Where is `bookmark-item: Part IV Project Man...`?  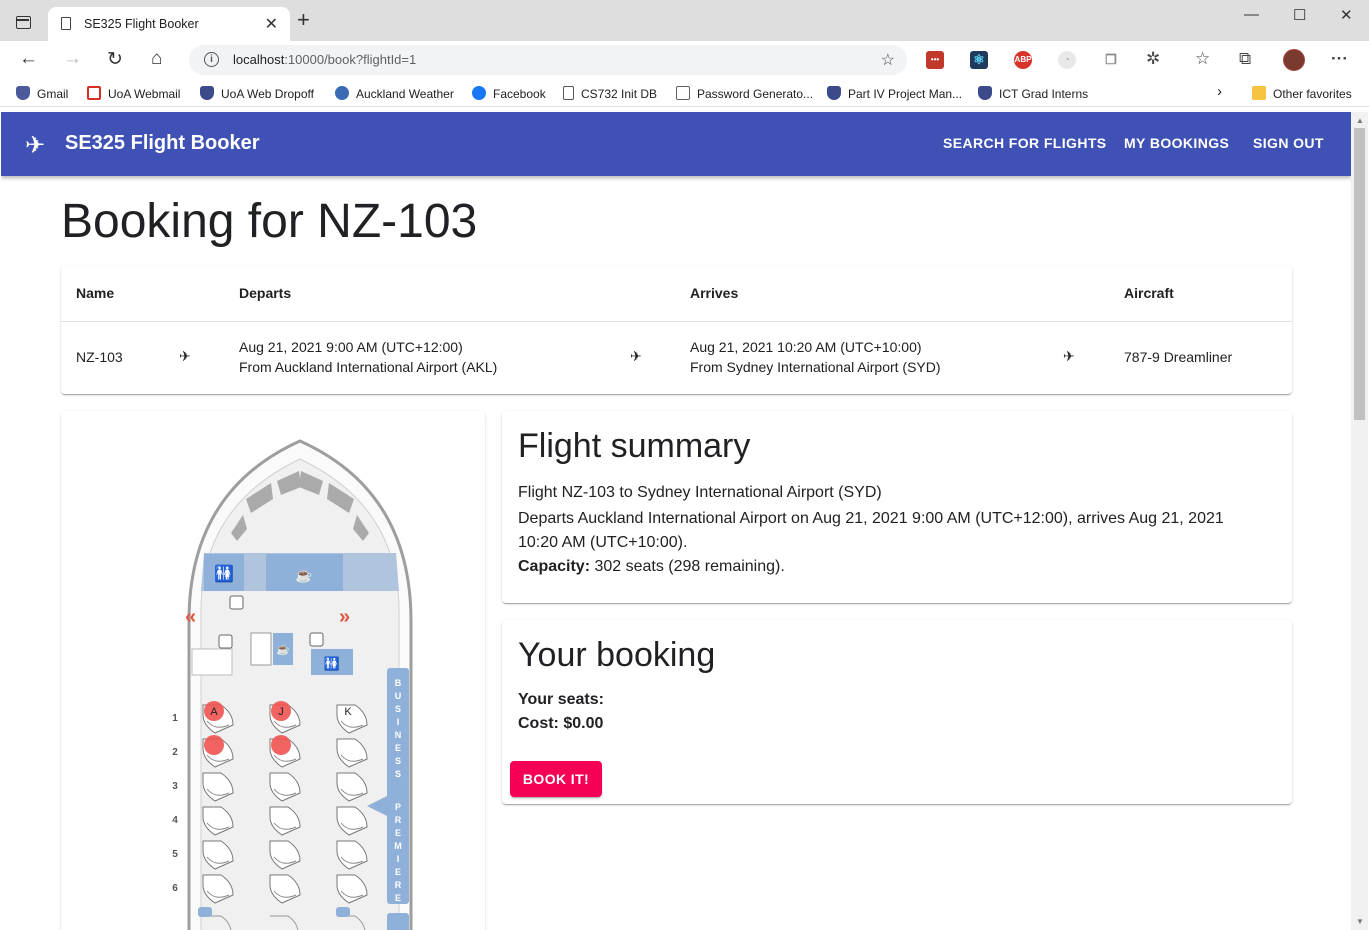
bookmark-item: Part IV Project Man... is located at coordinates (894, 93).